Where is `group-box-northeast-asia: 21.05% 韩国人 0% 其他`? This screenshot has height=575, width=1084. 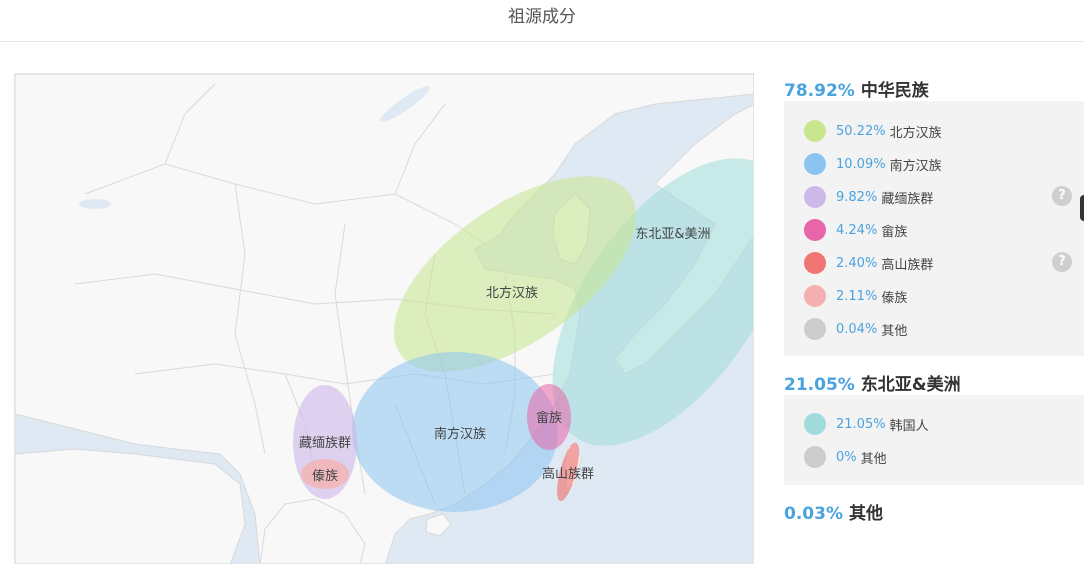 group-box-northeast-asia: 21.05% 韩国人 0% 其他 is located at coordinates (934, 440).